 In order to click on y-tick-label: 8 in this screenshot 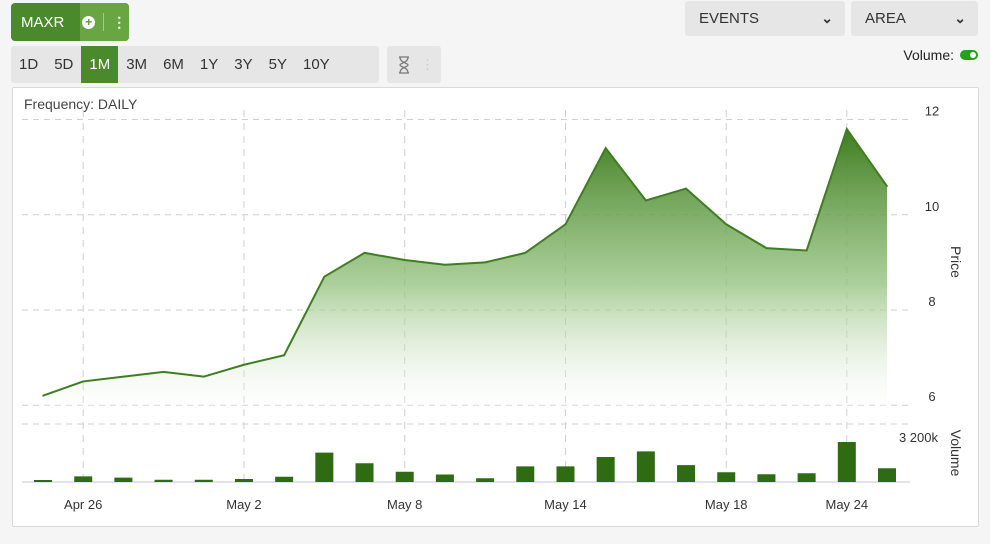, I will do `click(931, 301)`.